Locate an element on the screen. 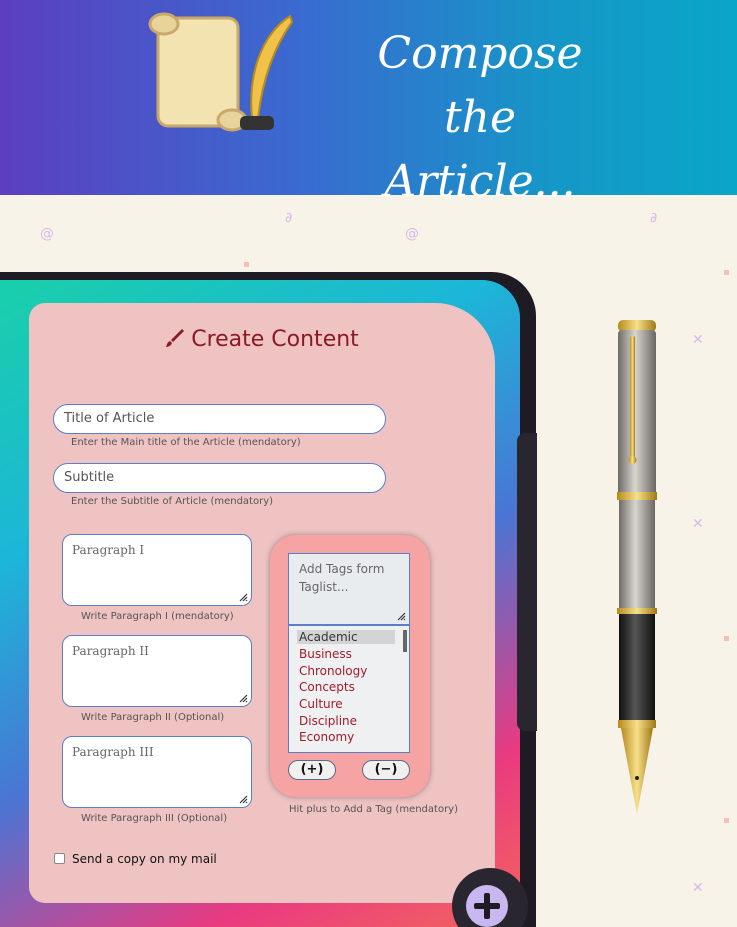 The image size is (737, 927). send-copy-label: Send a copy on my mail is located at coordinates (144, 859).